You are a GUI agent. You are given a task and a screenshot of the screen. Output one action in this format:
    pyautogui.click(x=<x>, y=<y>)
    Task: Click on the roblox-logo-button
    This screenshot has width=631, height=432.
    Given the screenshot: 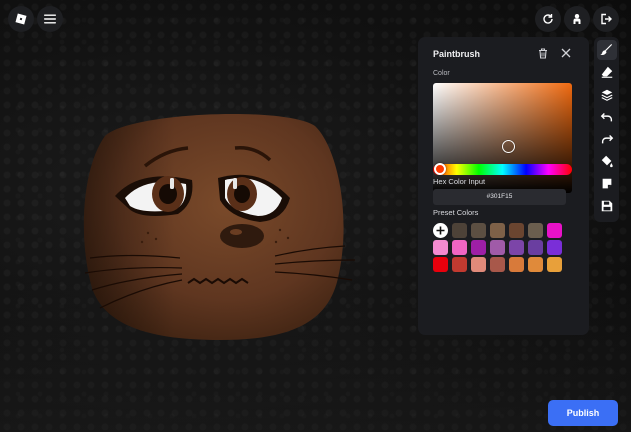 What is the action you would take?
    pyautogui.click(x=21, y=19)
    